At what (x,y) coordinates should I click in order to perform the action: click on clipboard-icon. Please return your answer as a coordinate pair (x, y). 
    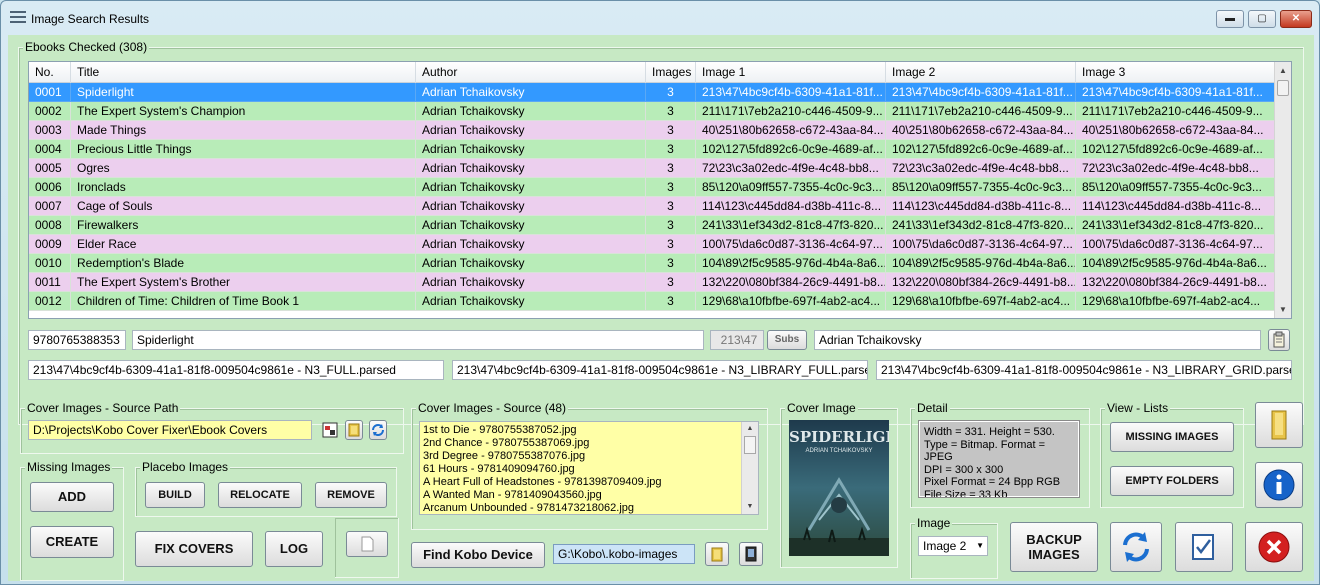
    Looking at the image, I should click on (1279, 340).